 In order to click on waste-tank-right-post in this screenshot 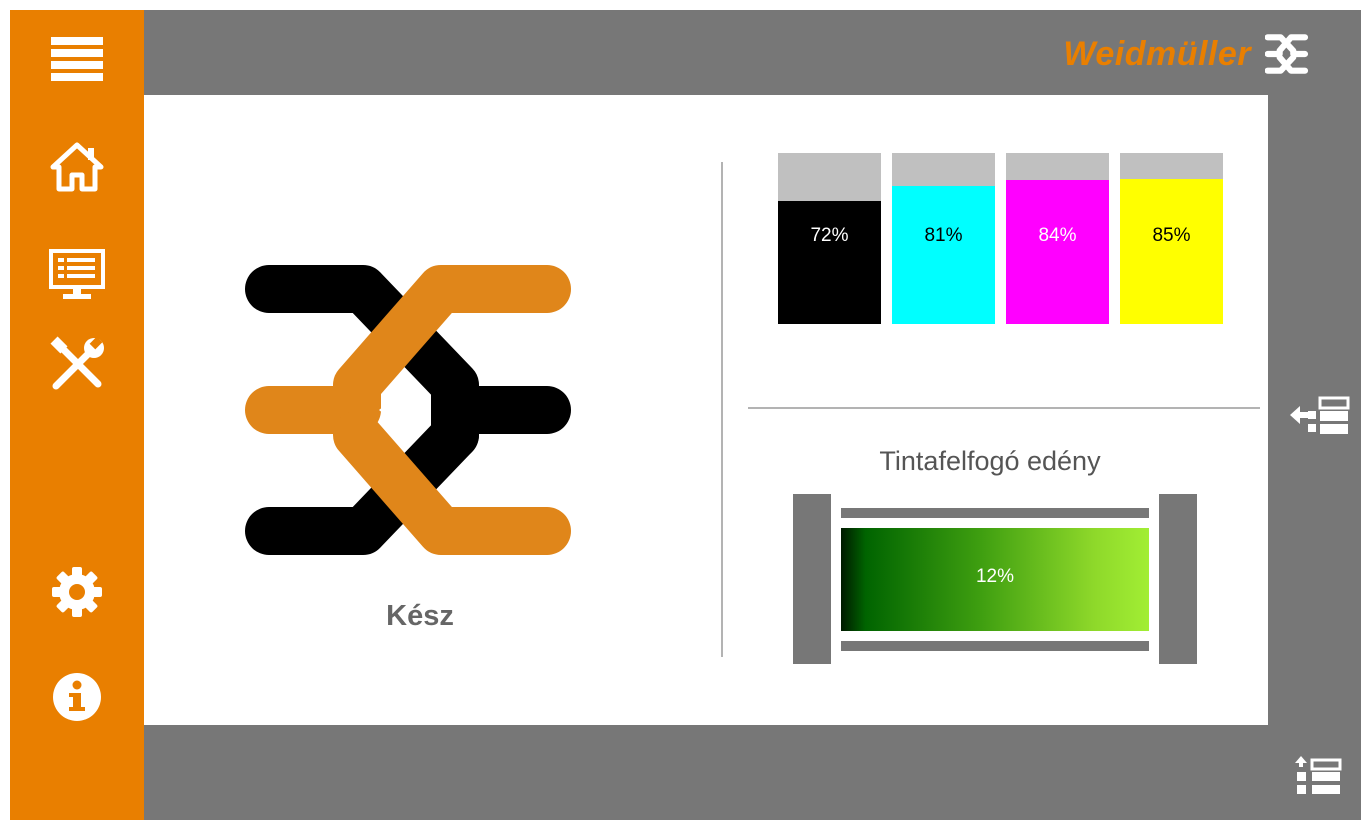, I will do `click(1178, 579)`.